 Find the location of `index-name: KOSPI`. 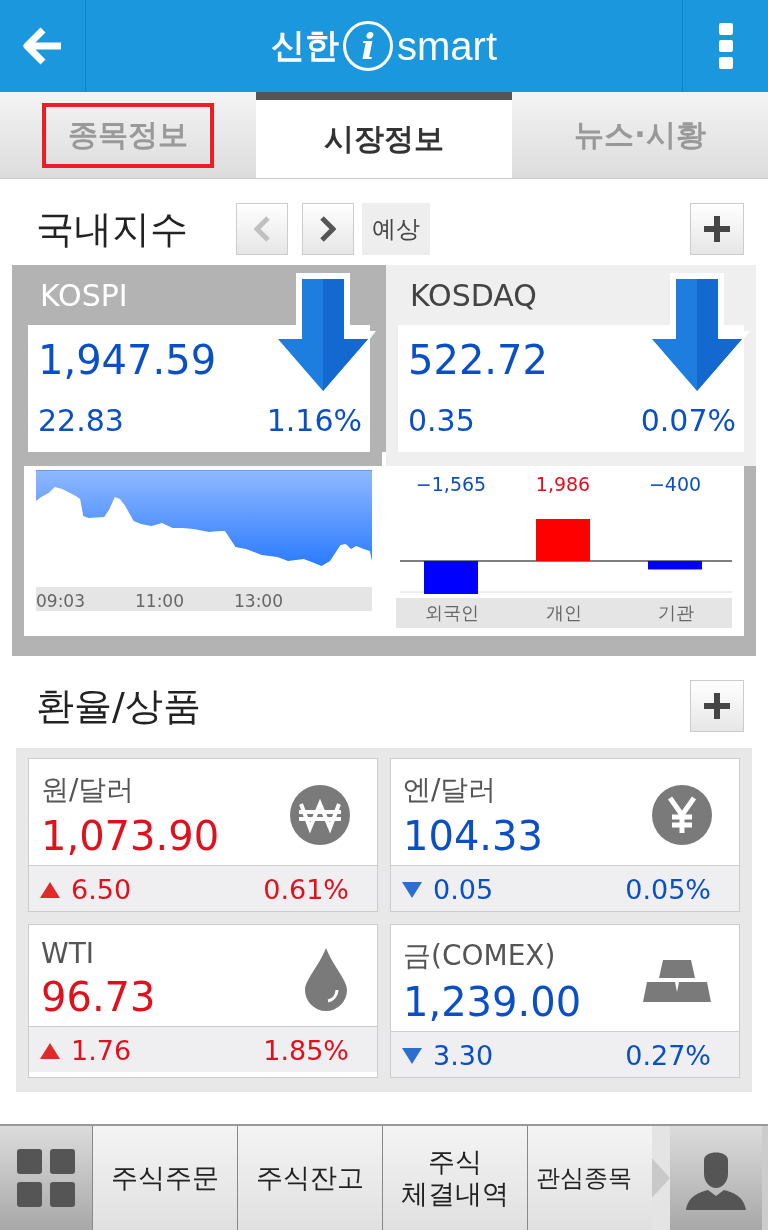

index-name: KOSPI is located at coordinates (84, 295).